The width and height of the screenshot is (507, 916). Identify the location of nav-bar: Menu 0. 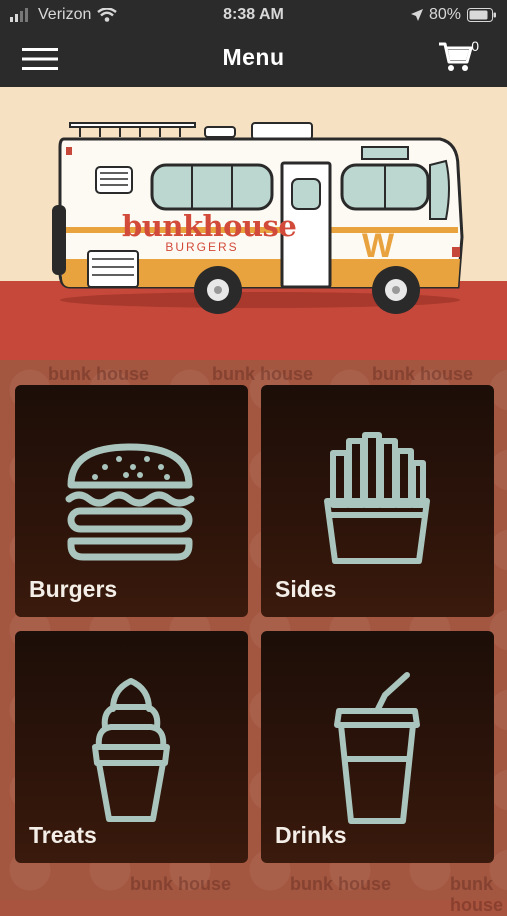
(253, 58).